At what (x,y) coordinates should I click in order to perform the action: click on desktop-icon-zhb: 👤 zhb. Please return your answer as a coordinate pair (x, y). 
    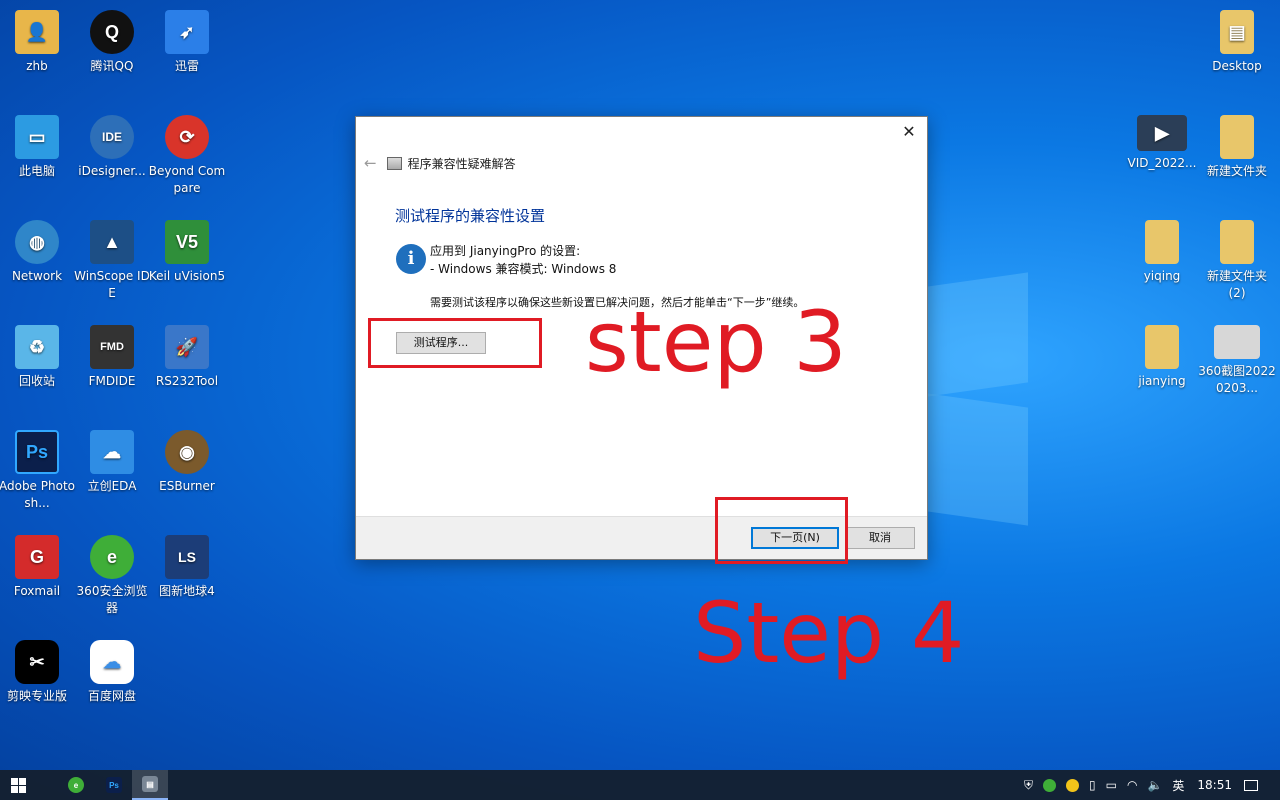
    Looking at the image, I should click on (38, 42).